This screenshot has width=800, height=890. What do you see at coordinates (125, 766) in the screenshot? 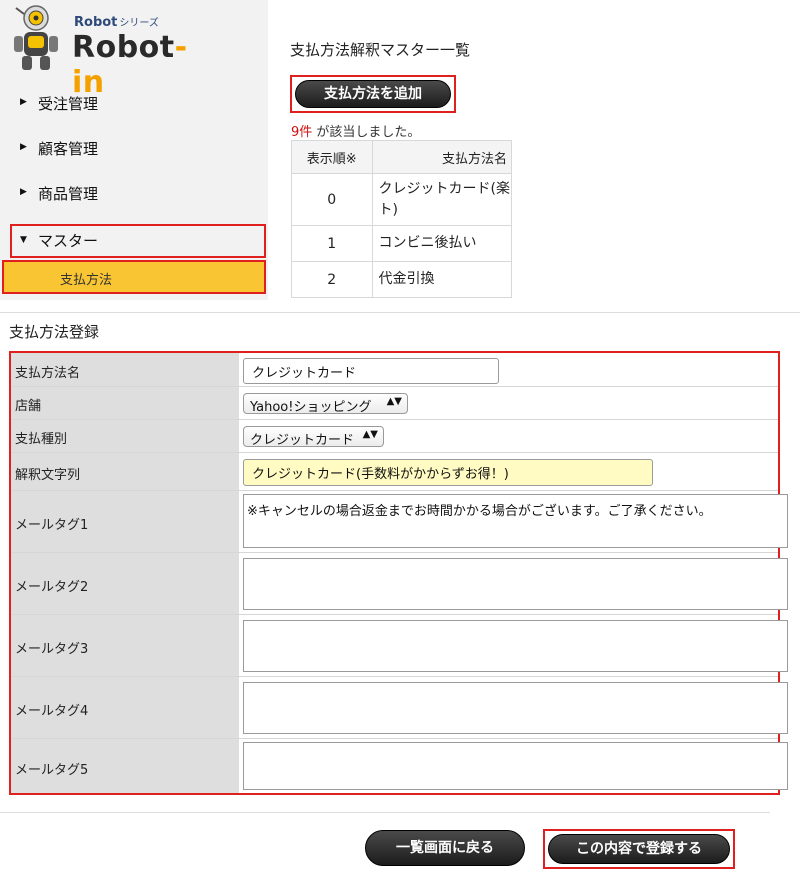
I see `form-label: メールタグ5` at bounding box center [125, 766].